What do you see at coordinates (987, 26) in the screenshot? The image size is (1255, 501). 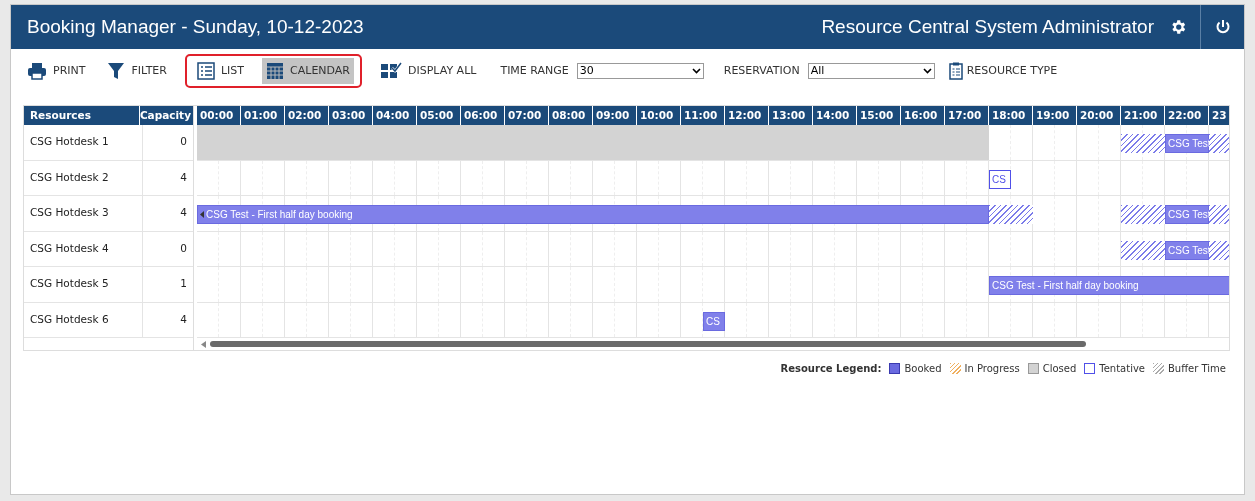 I see `user-name: Resource Central System Administrator` at bounding box center [987, 26].